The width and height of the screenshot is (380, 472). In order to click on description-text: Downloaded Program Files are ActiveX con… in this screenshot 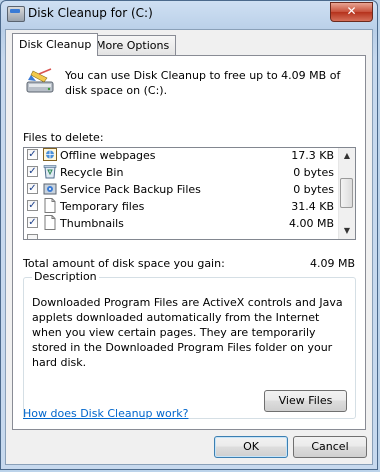, I will do `click(187, 332)`.